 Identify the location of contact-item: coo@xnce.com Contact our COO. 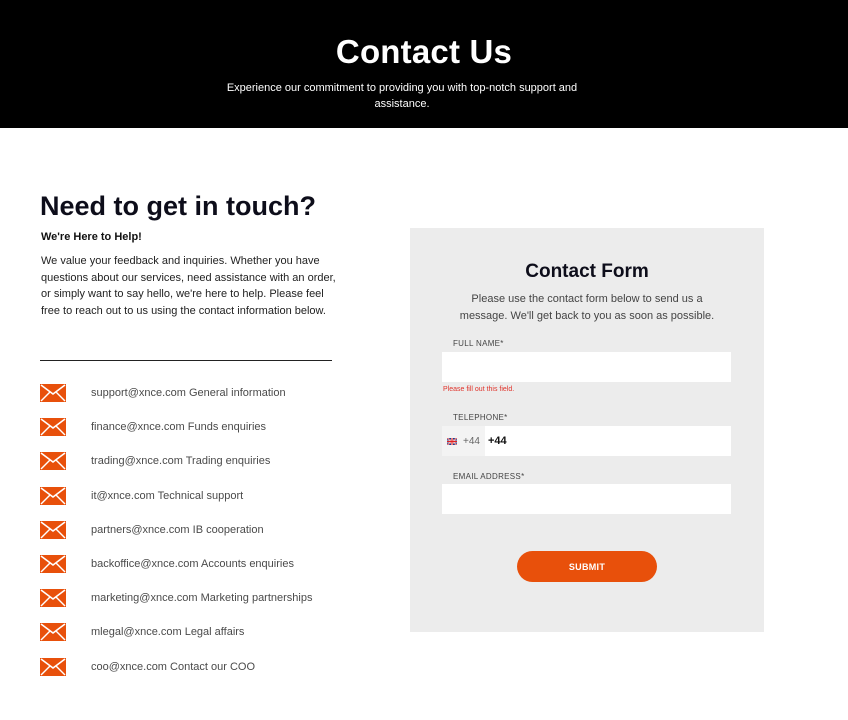
(205, 667).